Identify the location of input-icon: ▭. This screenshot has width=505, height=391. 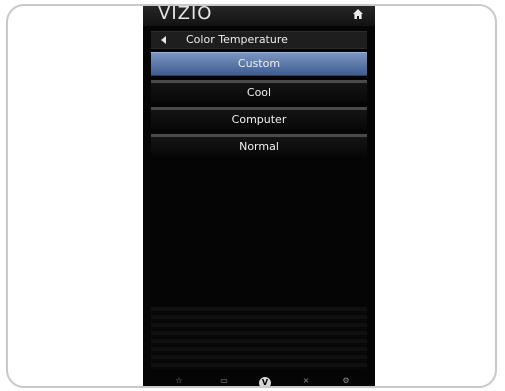
(224, 380).